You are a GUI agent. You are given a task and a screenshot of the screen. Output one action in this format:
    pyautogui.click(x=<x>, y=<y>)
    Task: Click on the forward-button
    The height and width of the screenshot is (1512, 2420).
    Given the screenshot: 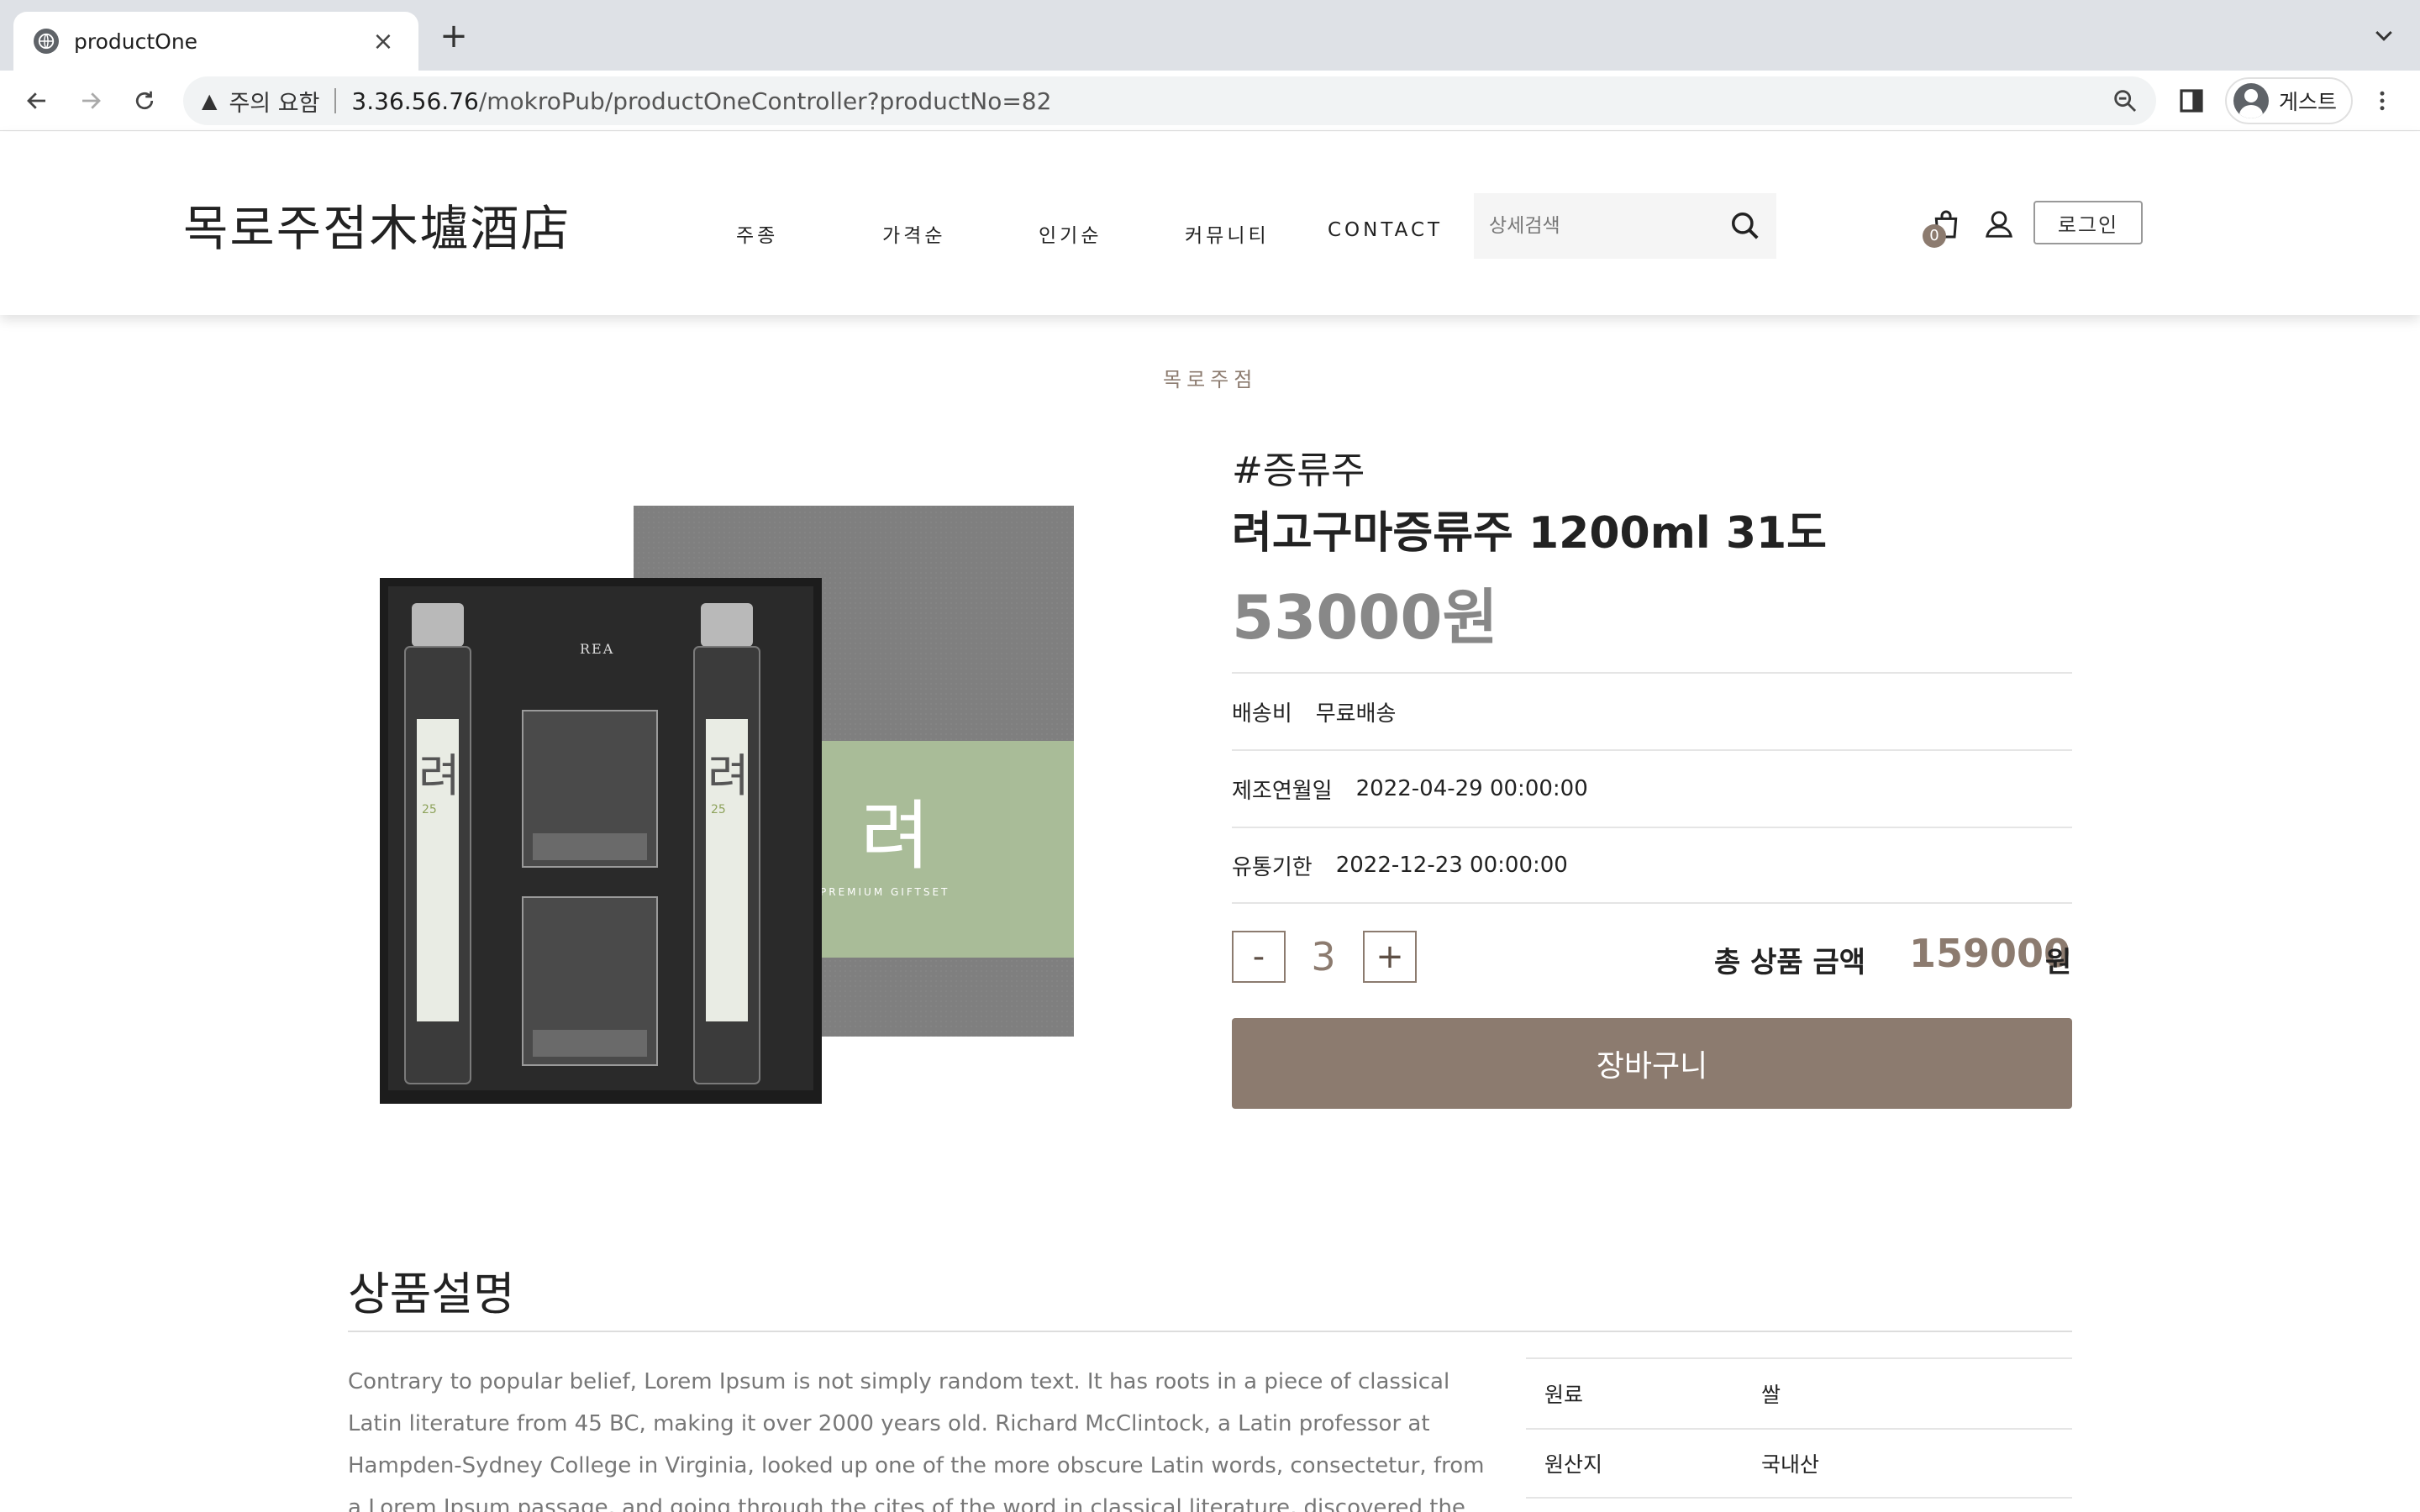 What is the action you would take?
    pyautogui.click(x=90, y=100)
    